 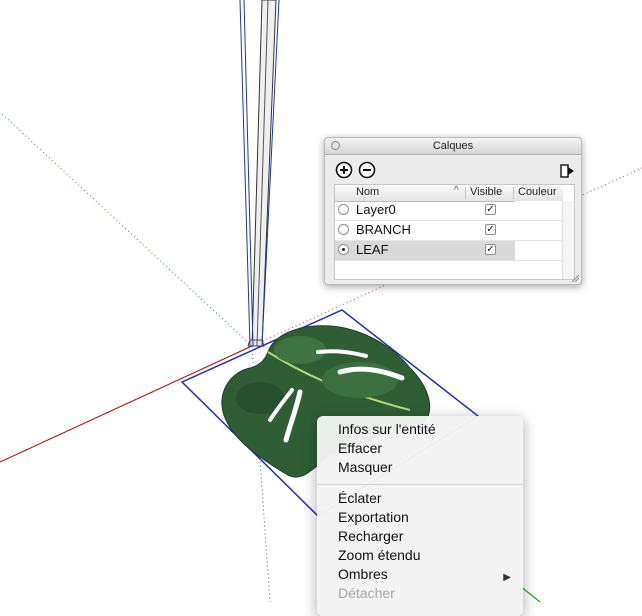 What do you see at coordinates (575, 278) in the screenshot?
I see `resize-grip-icon` at bounding box center [575, 278].